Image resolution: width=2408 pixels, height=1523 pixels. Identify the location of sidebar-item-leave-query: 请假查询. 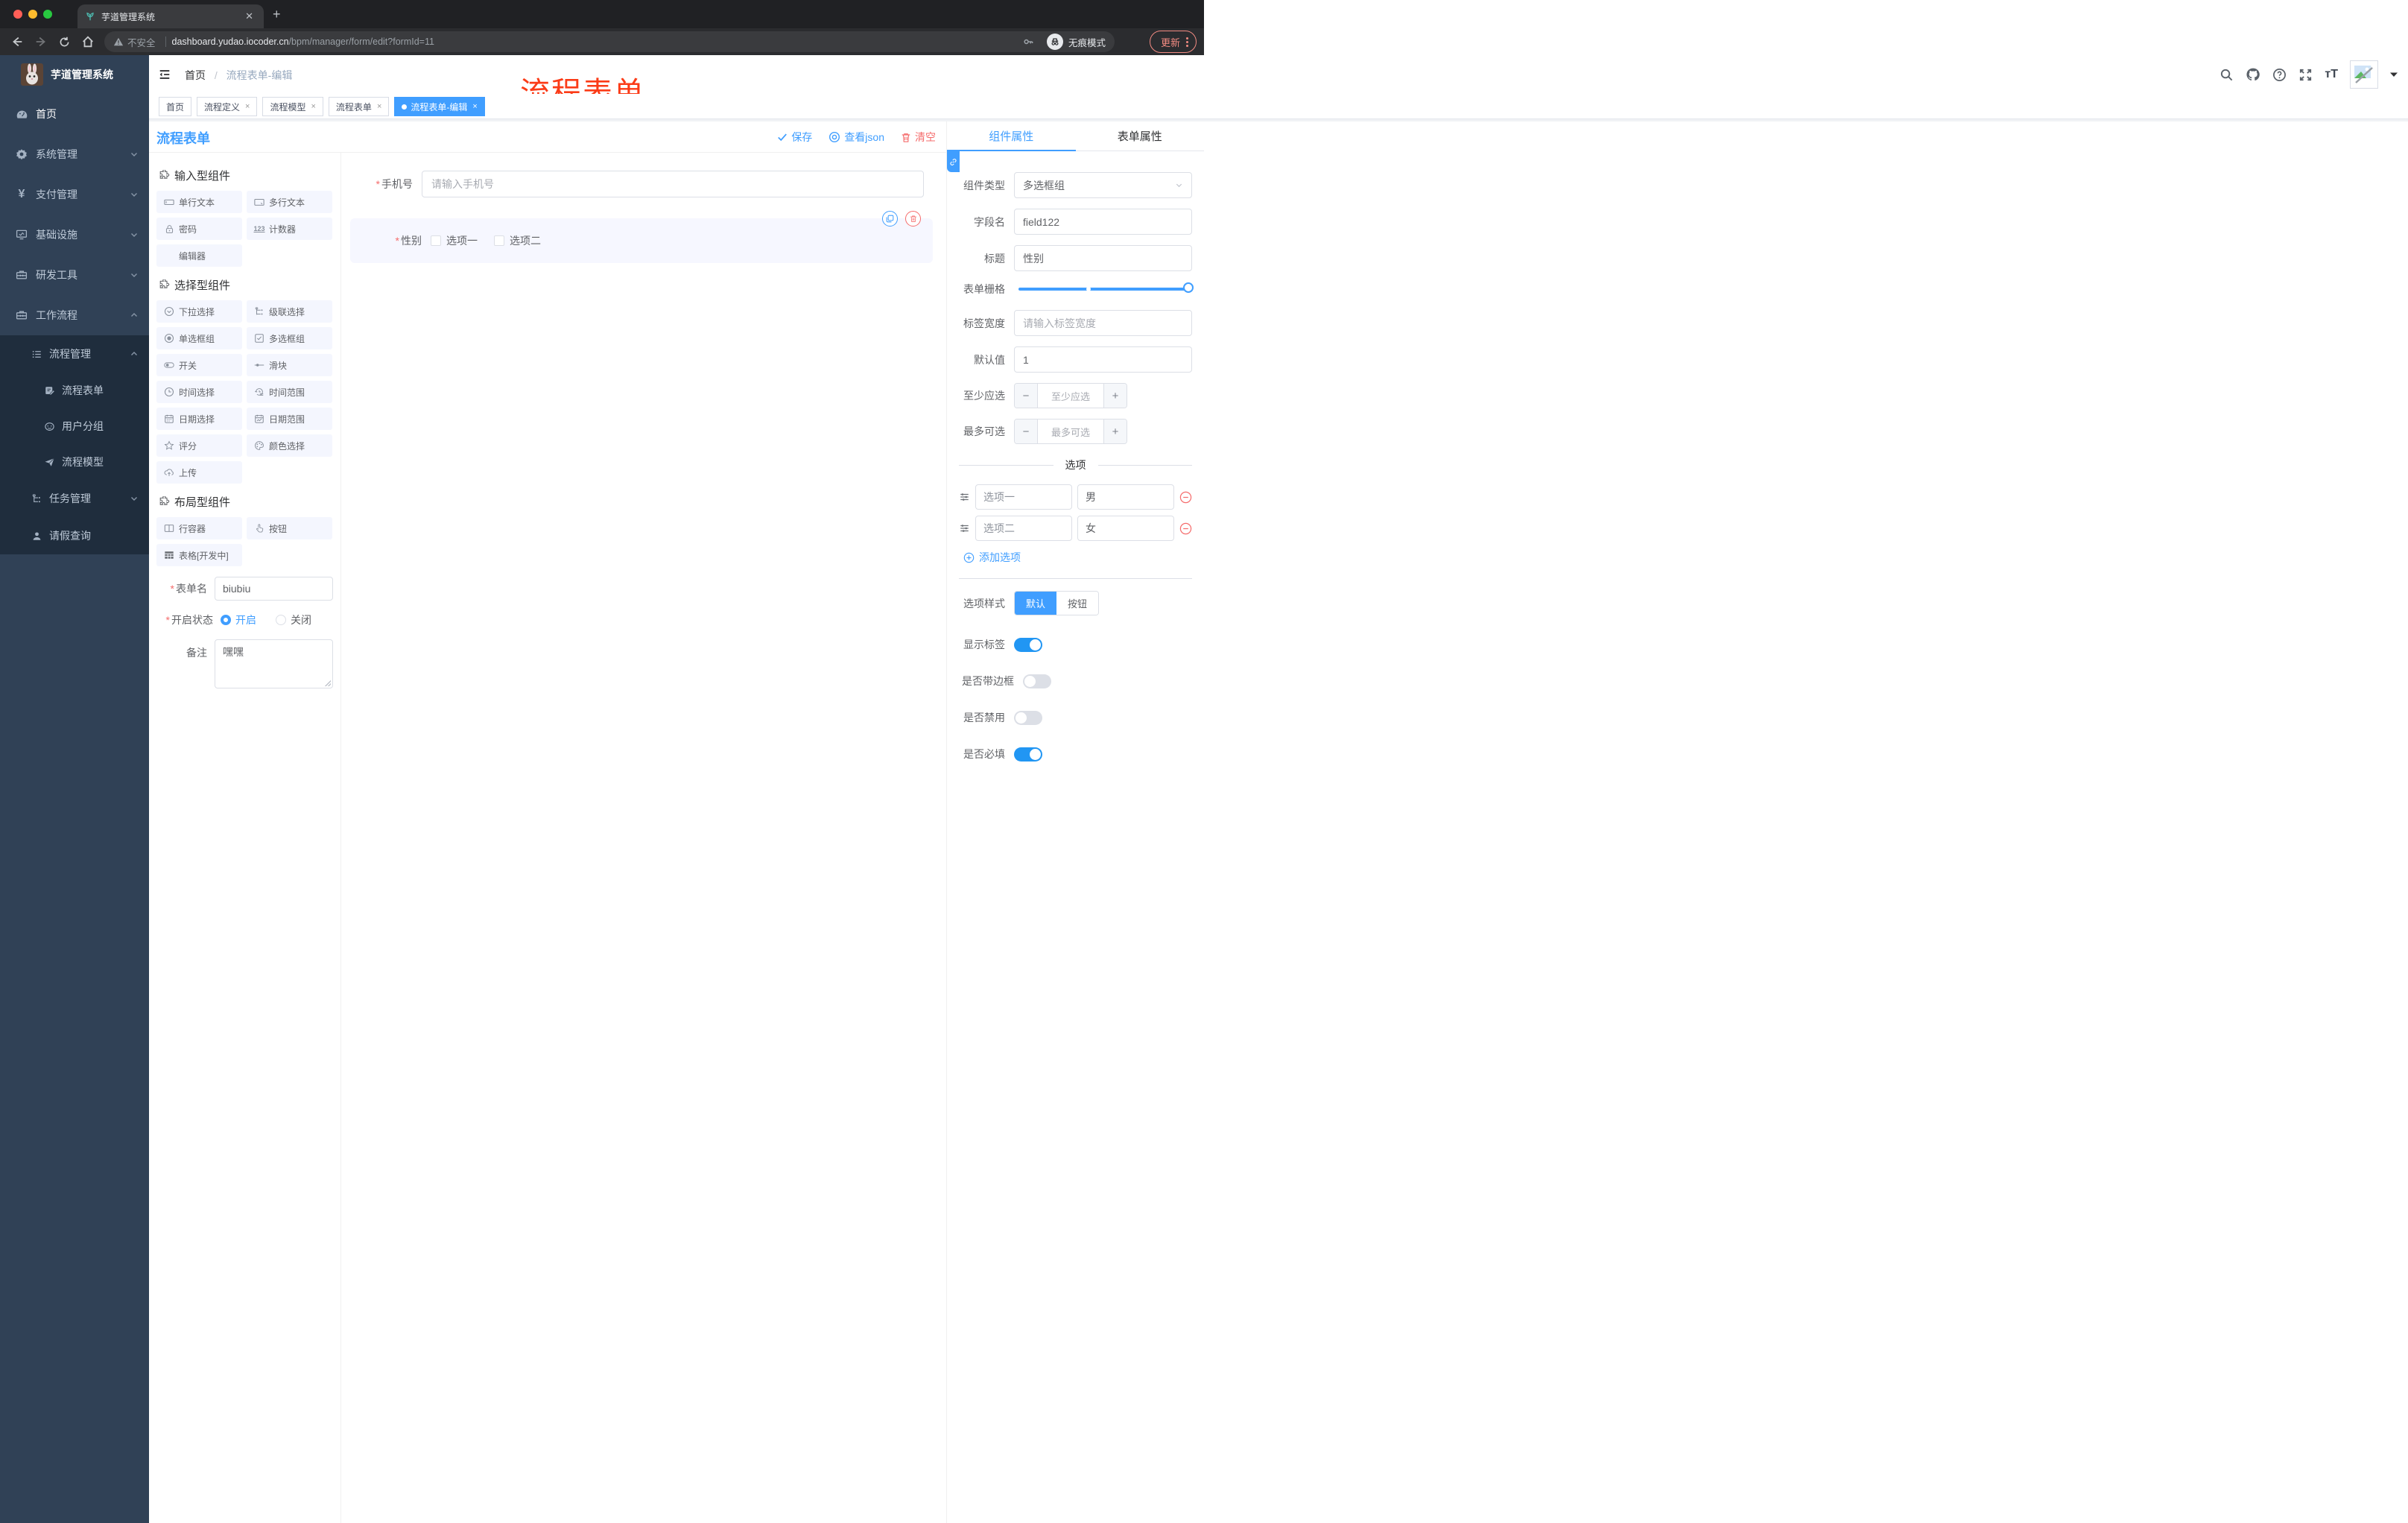
(74, 535).